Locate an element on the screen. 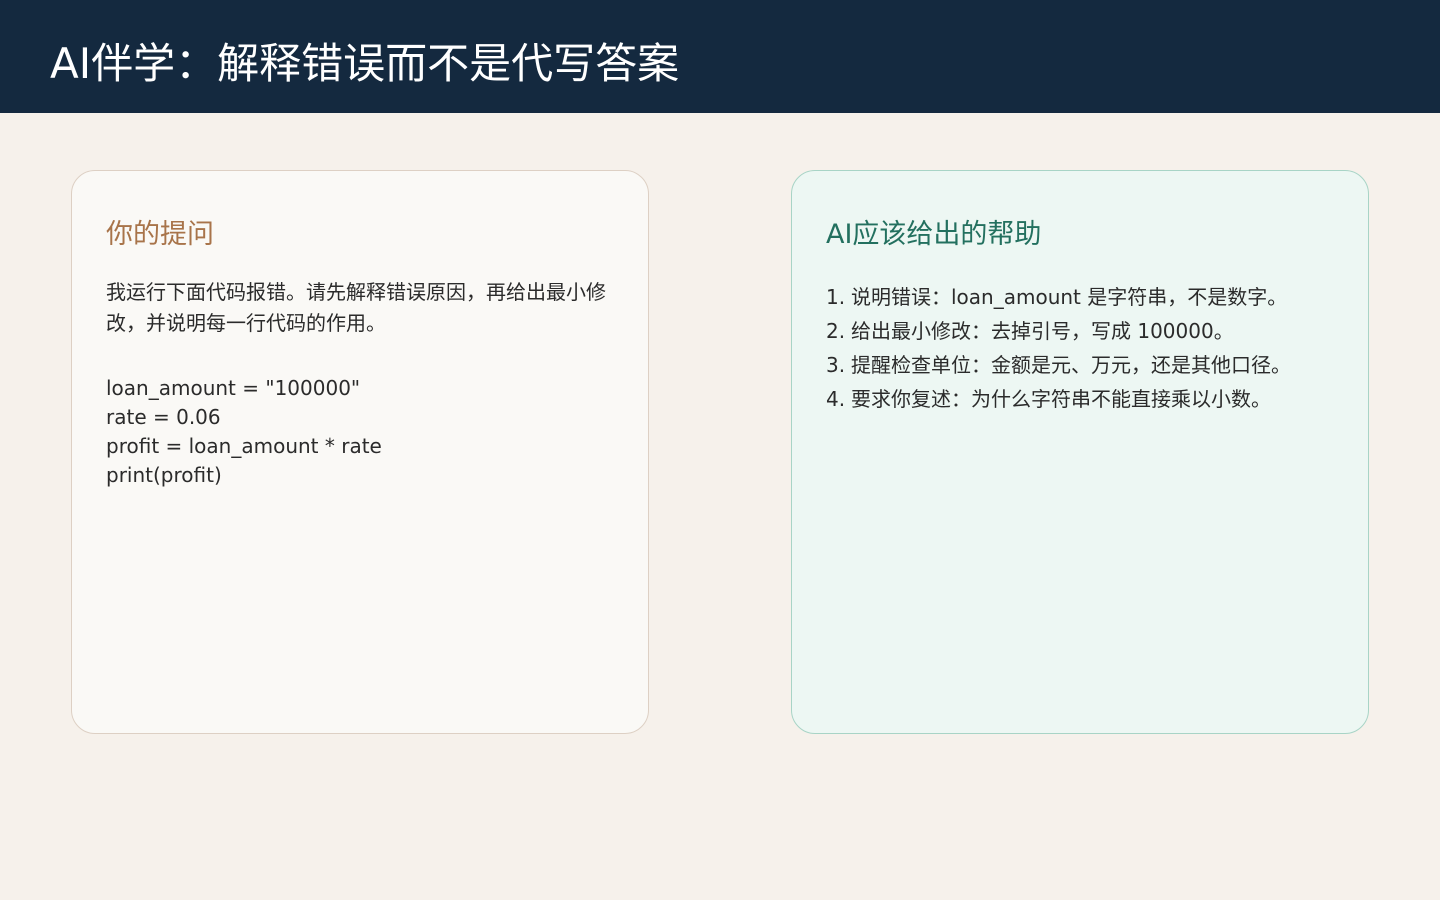  code-line: print(profit) is located at coordinates (164, 475).